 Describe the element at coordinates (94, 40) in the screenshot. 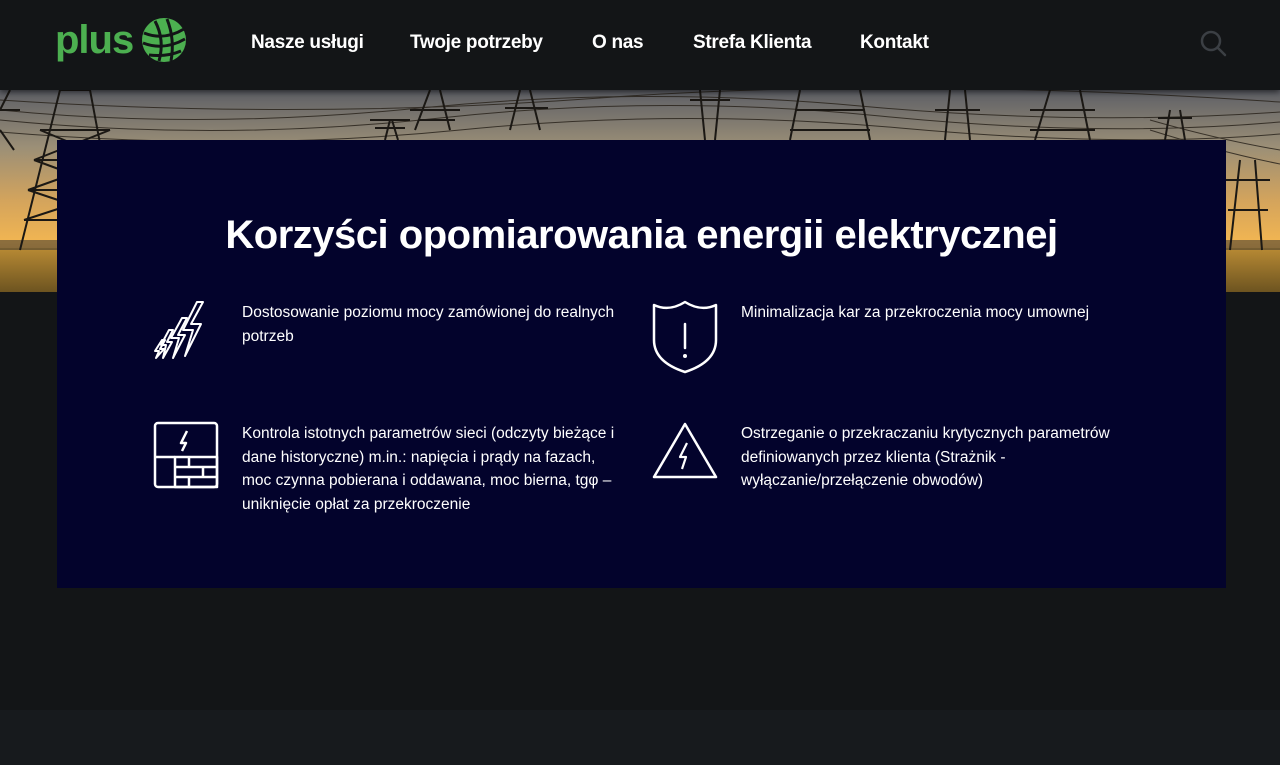

I see `logo-text: plus` at that location.